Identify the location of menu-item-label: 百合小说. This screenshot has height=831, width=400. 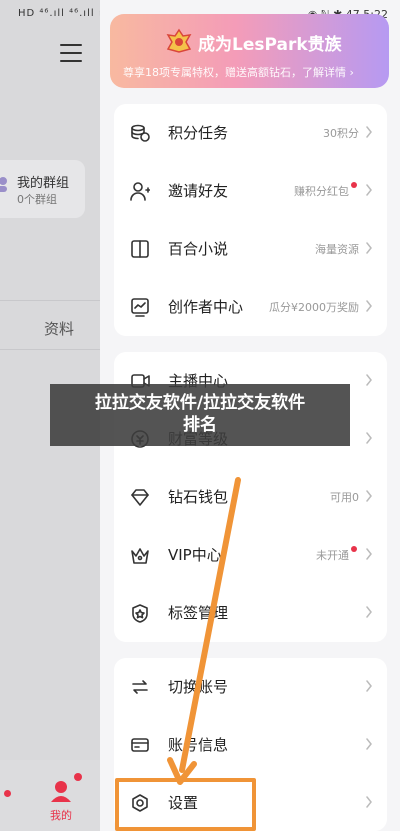
(198, 249).